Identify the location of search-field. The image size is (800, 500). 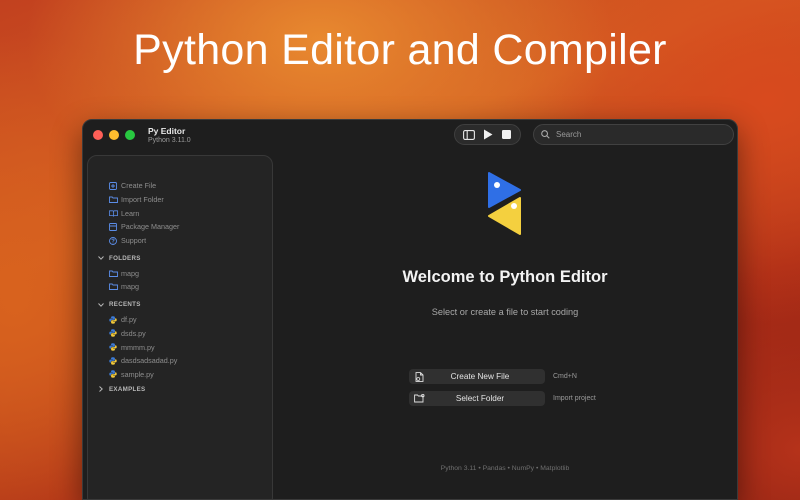
(633, 134).